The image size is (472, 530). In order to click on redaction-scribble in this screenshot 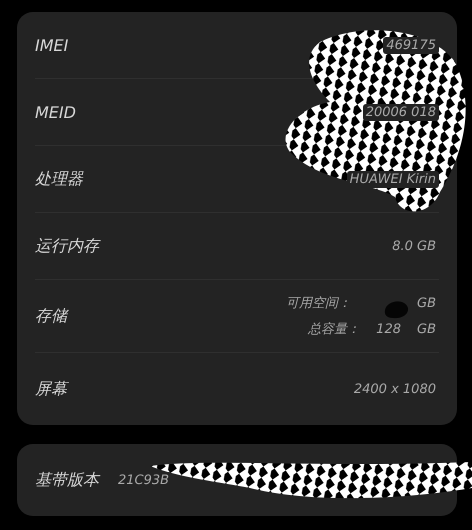, I will do `click(396, 309)`.